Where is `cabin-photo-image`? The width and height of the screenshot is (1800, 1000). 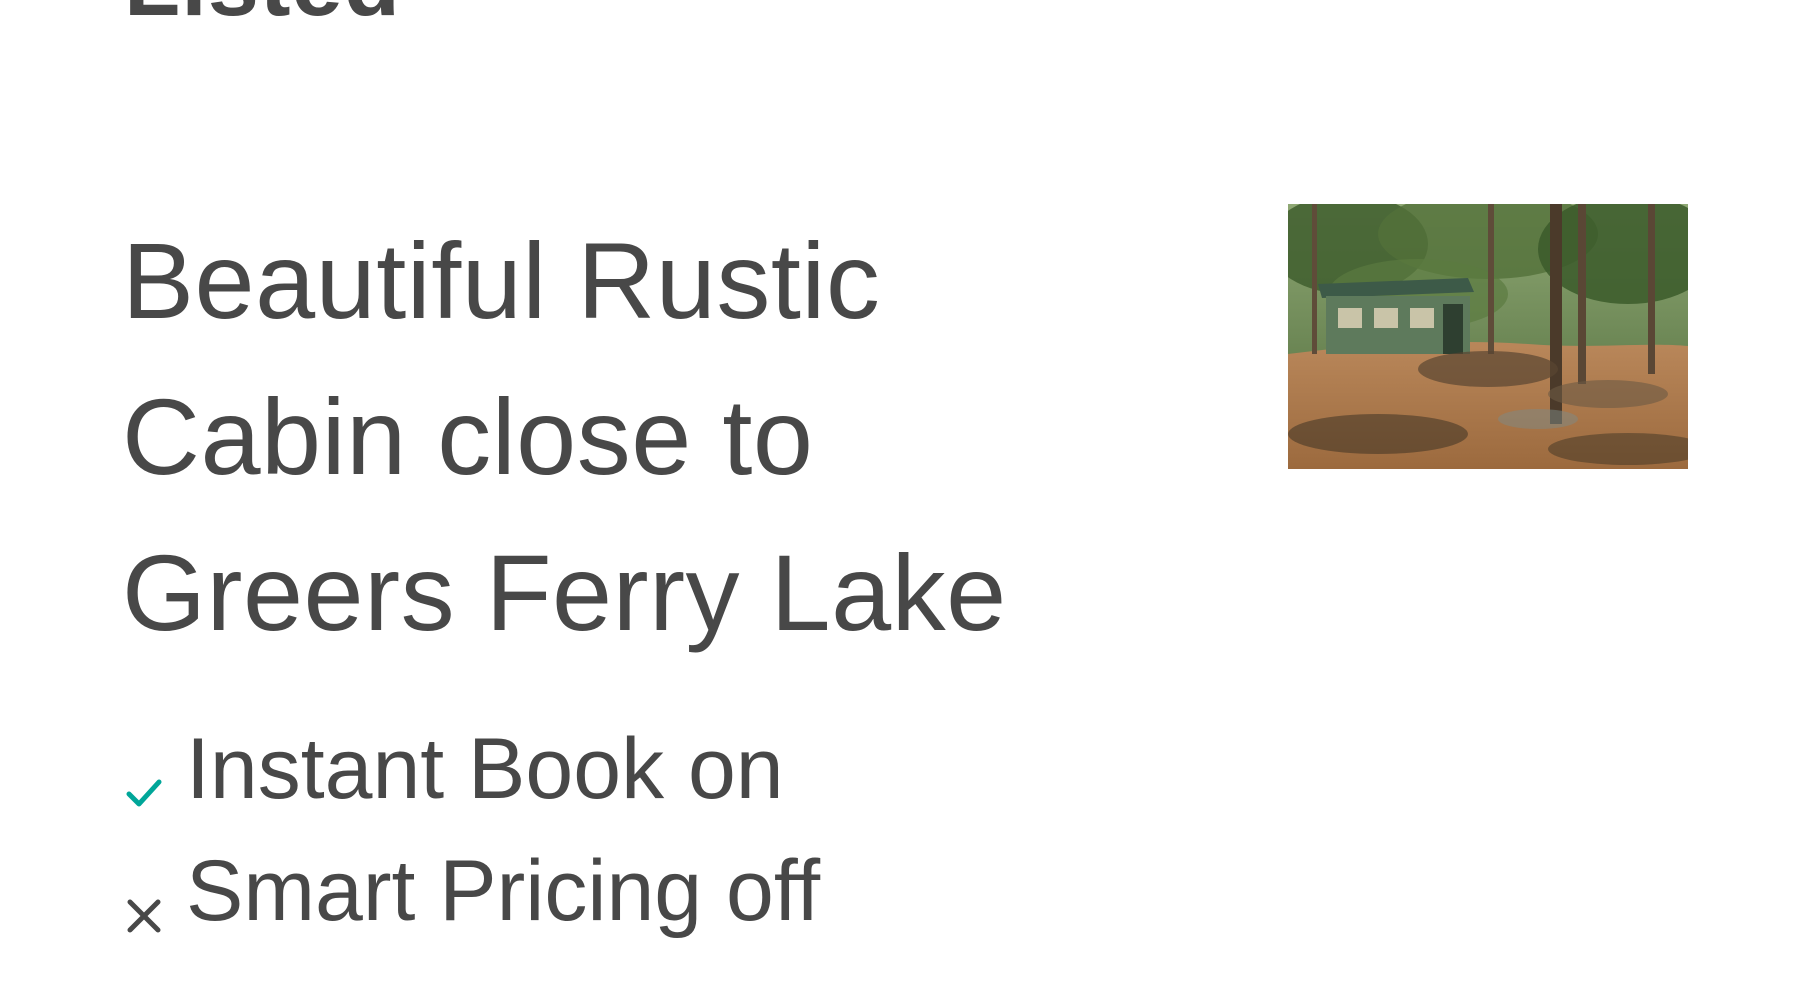
cabin-photo-image is located at coordinates (1488, 336).